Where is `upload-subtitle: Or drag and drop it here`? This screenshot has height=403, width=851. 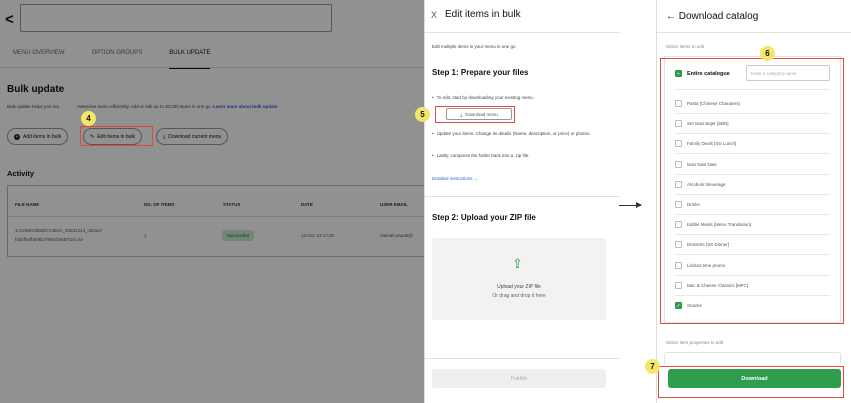 upload-subtitle: Or drag and drop it here is located at coordinates (519, 296).